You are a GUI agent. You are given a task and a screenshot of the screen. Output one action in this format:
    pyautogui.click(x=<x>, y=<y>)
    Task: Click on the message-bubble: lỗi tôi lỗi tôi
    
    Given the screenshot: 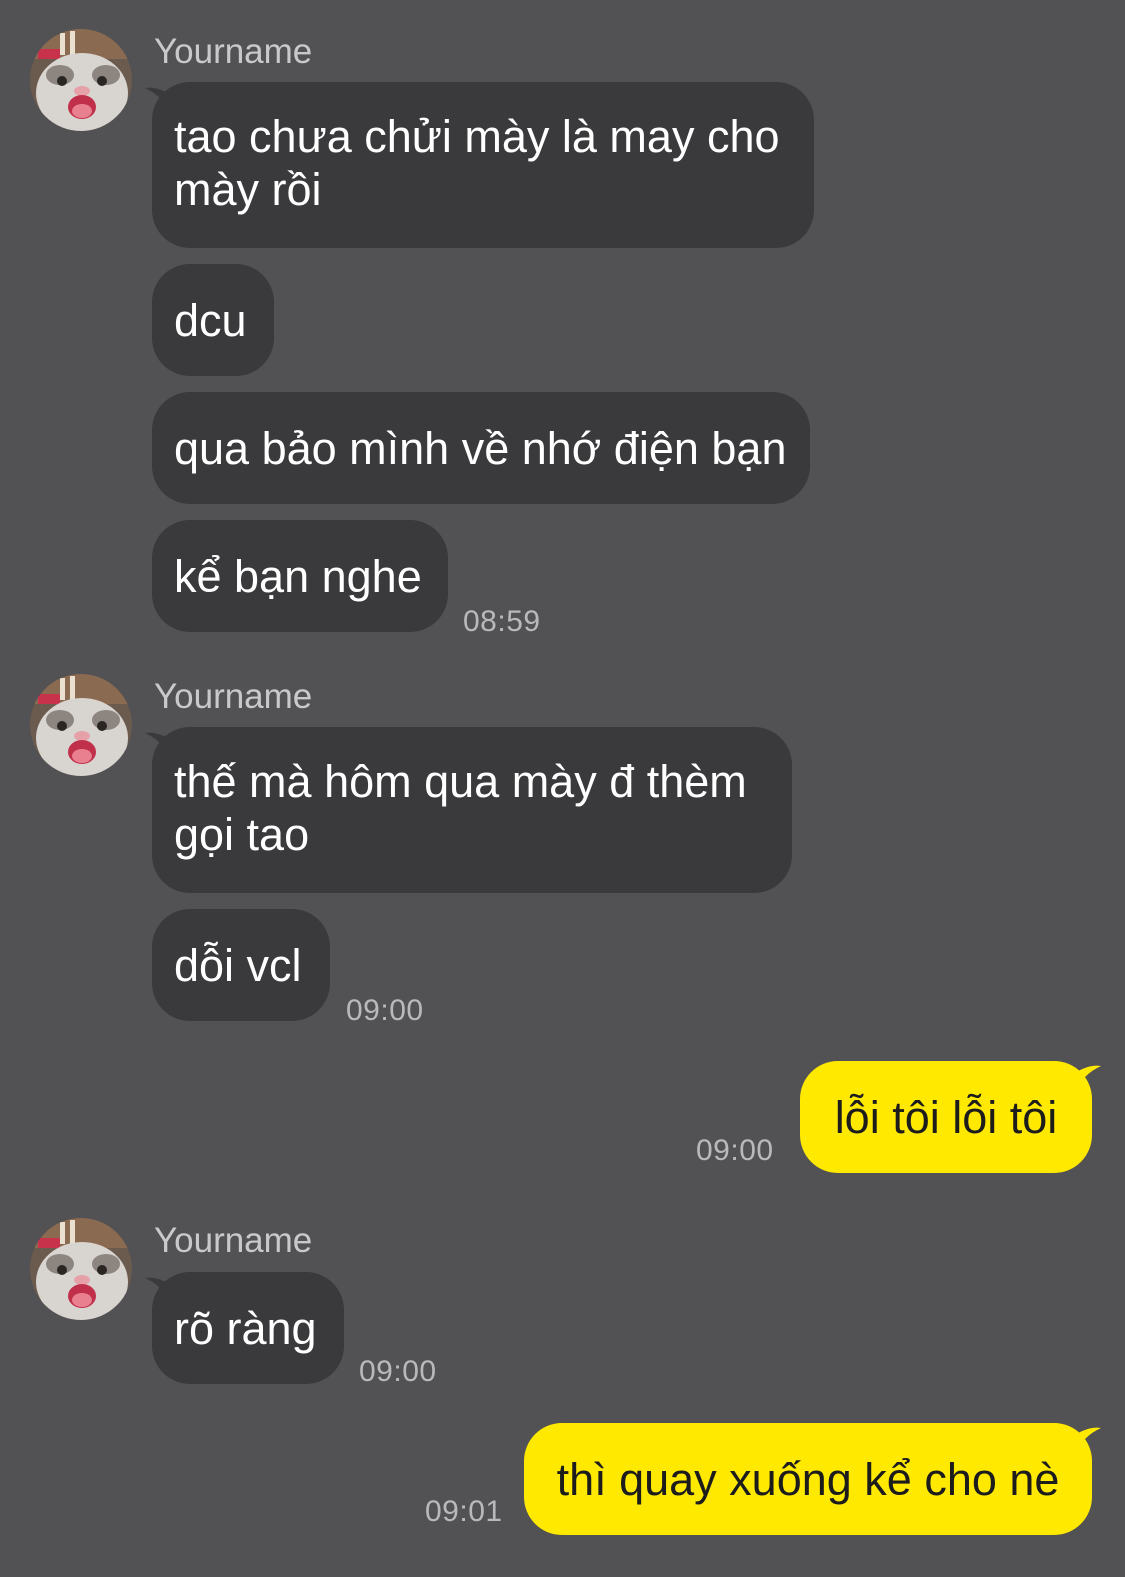 What is the action you would take?
    pyautogui.click(x=946, y=1117)
    